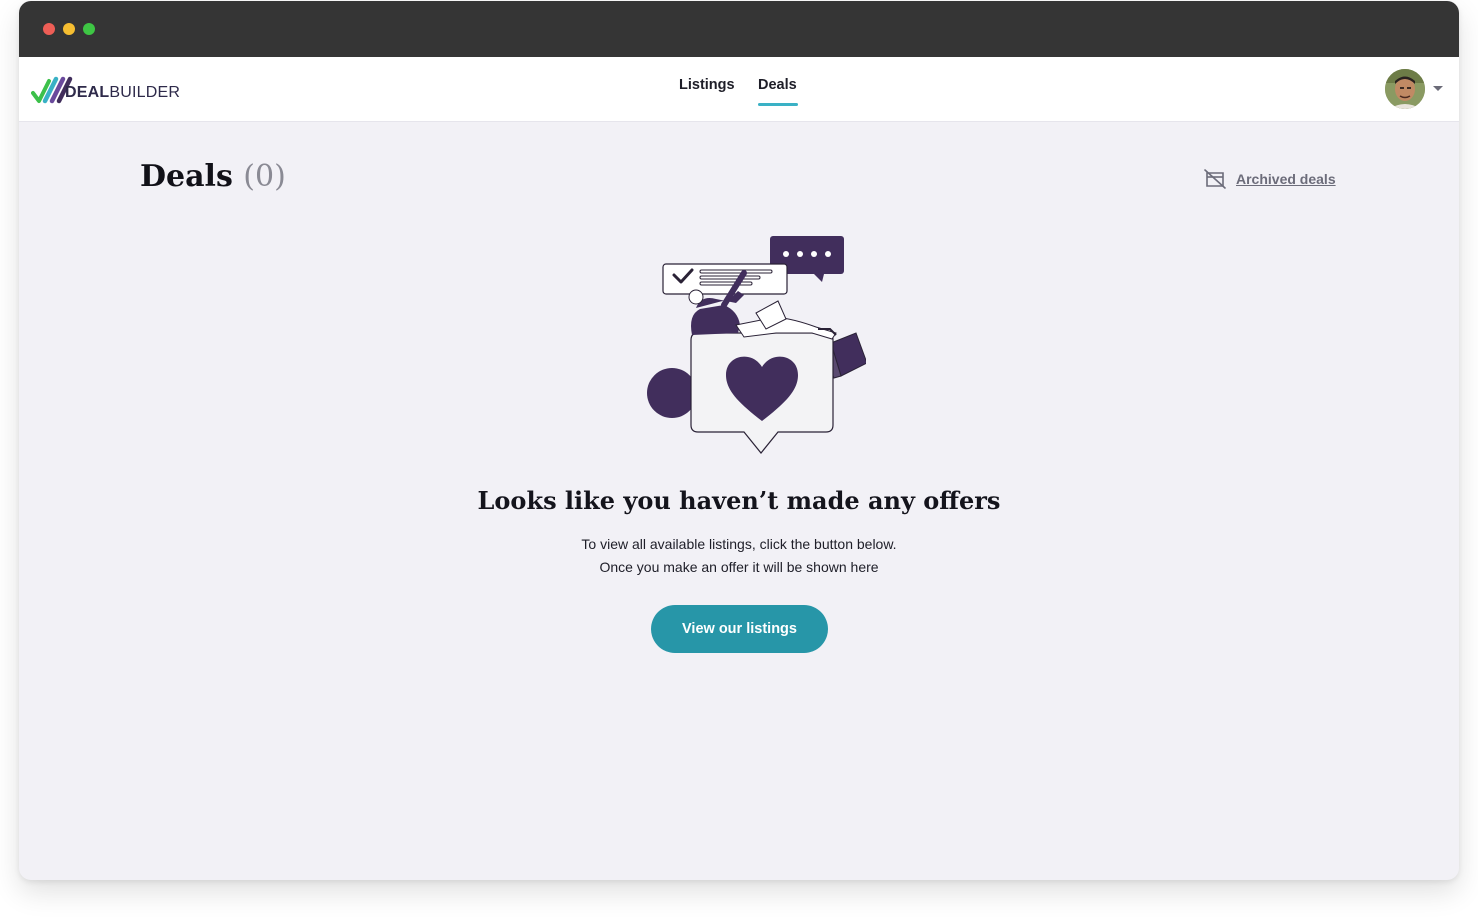 Image resolution: width=1478 pixels, height=922 pixels. I want to click on user-menu-chevron-down-icon, so click(1438, 88).